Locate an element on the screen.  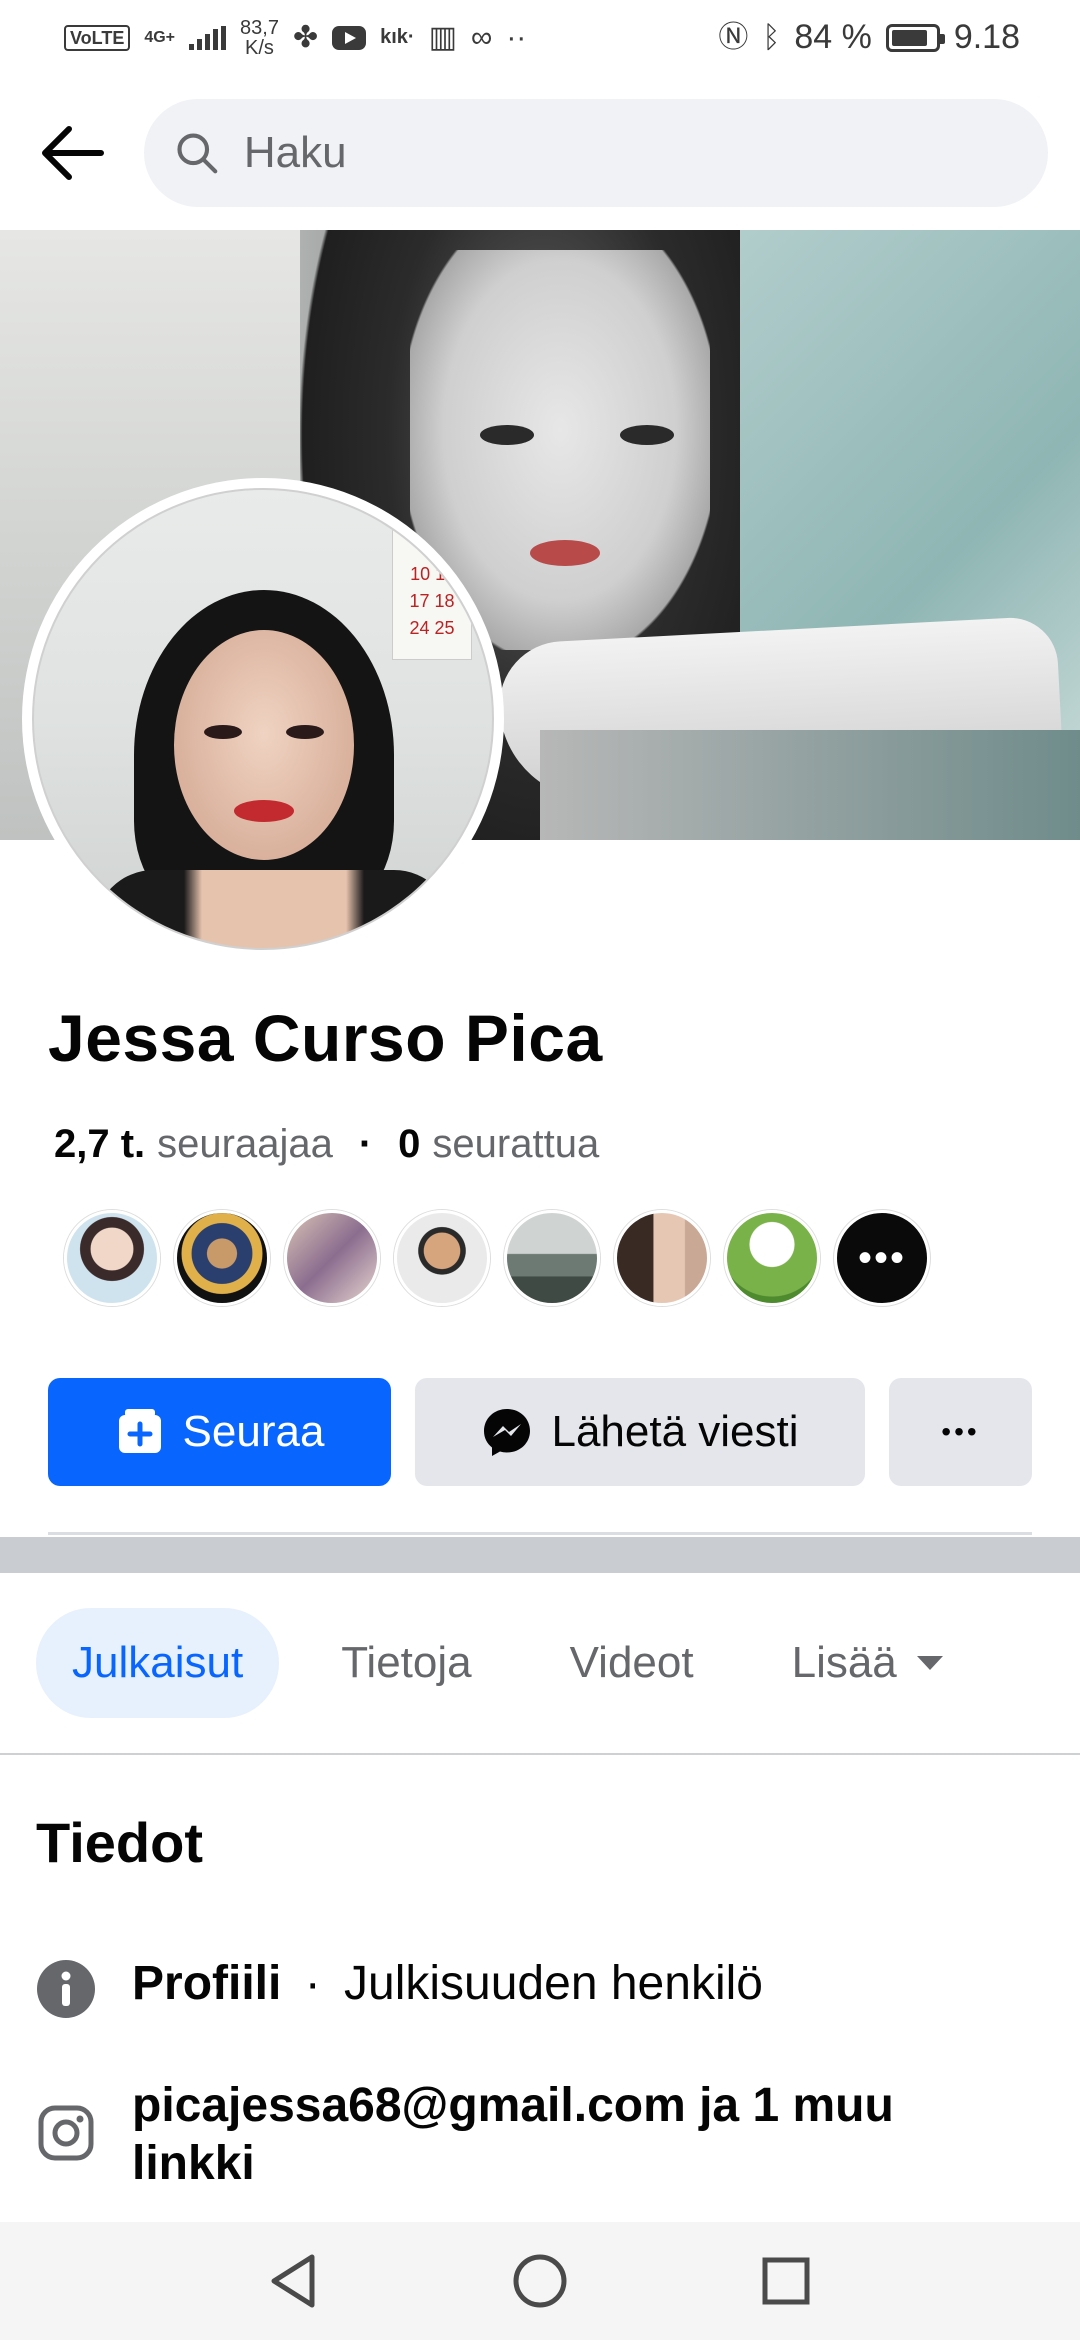
nav-back-button is located at coordinates (294, 2281).